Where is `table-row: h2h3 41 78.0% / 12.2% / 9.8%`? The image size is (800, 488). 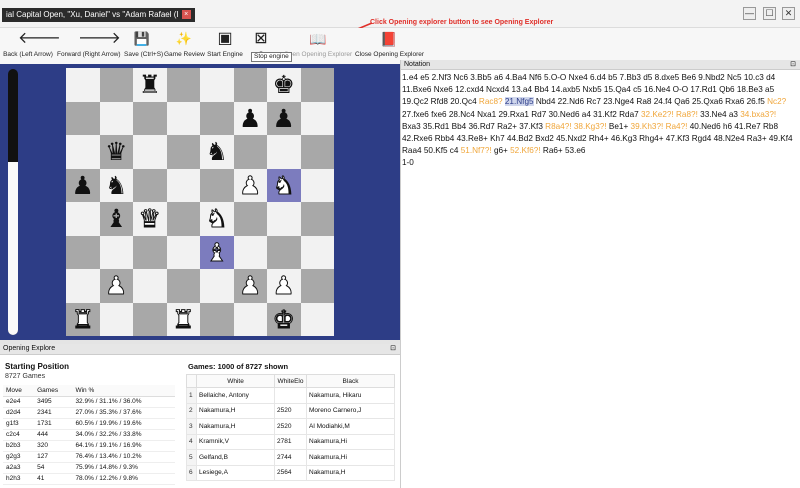
table-row: h2h3 41 78.0% / 12.2% / 9.8% is located at coordinates (89, 479).